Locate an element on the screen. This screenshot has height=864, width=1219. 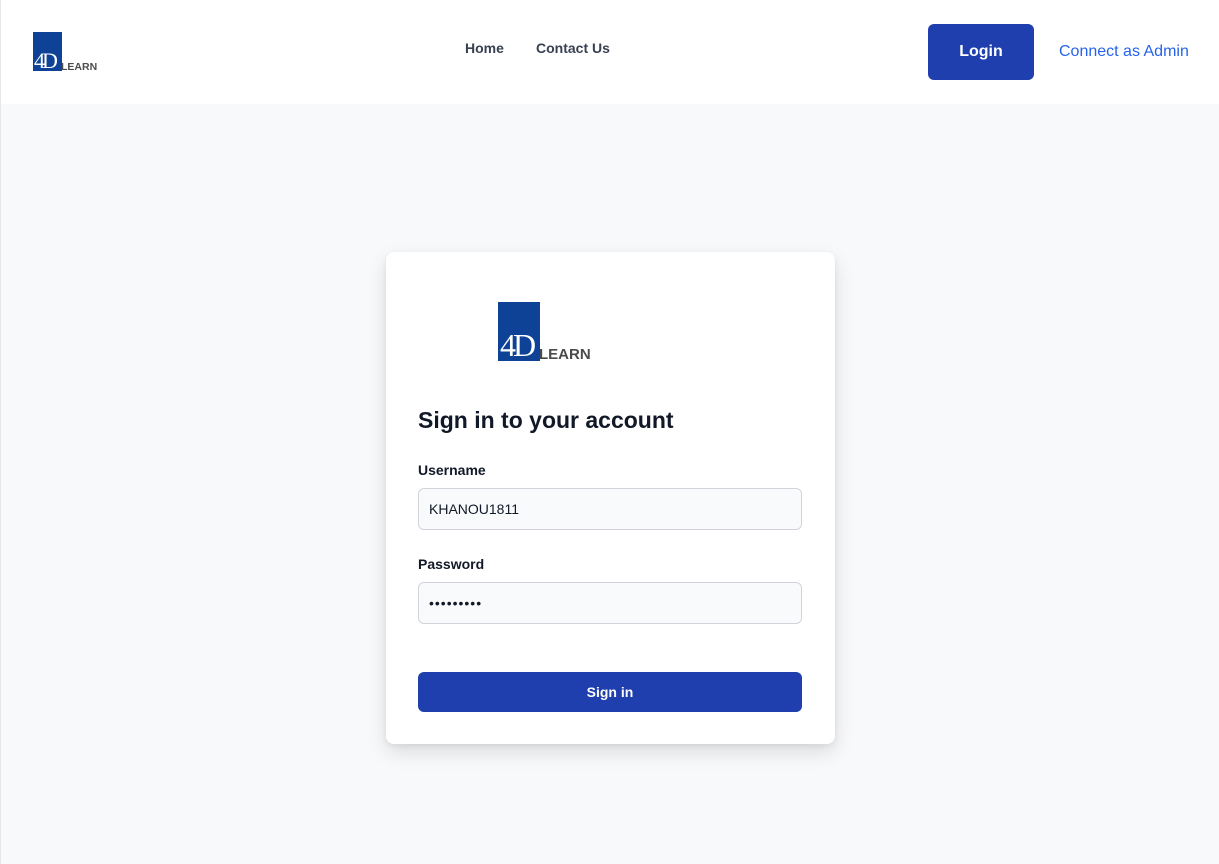
logo-mark: 4D is located at coordinates (47, 52).